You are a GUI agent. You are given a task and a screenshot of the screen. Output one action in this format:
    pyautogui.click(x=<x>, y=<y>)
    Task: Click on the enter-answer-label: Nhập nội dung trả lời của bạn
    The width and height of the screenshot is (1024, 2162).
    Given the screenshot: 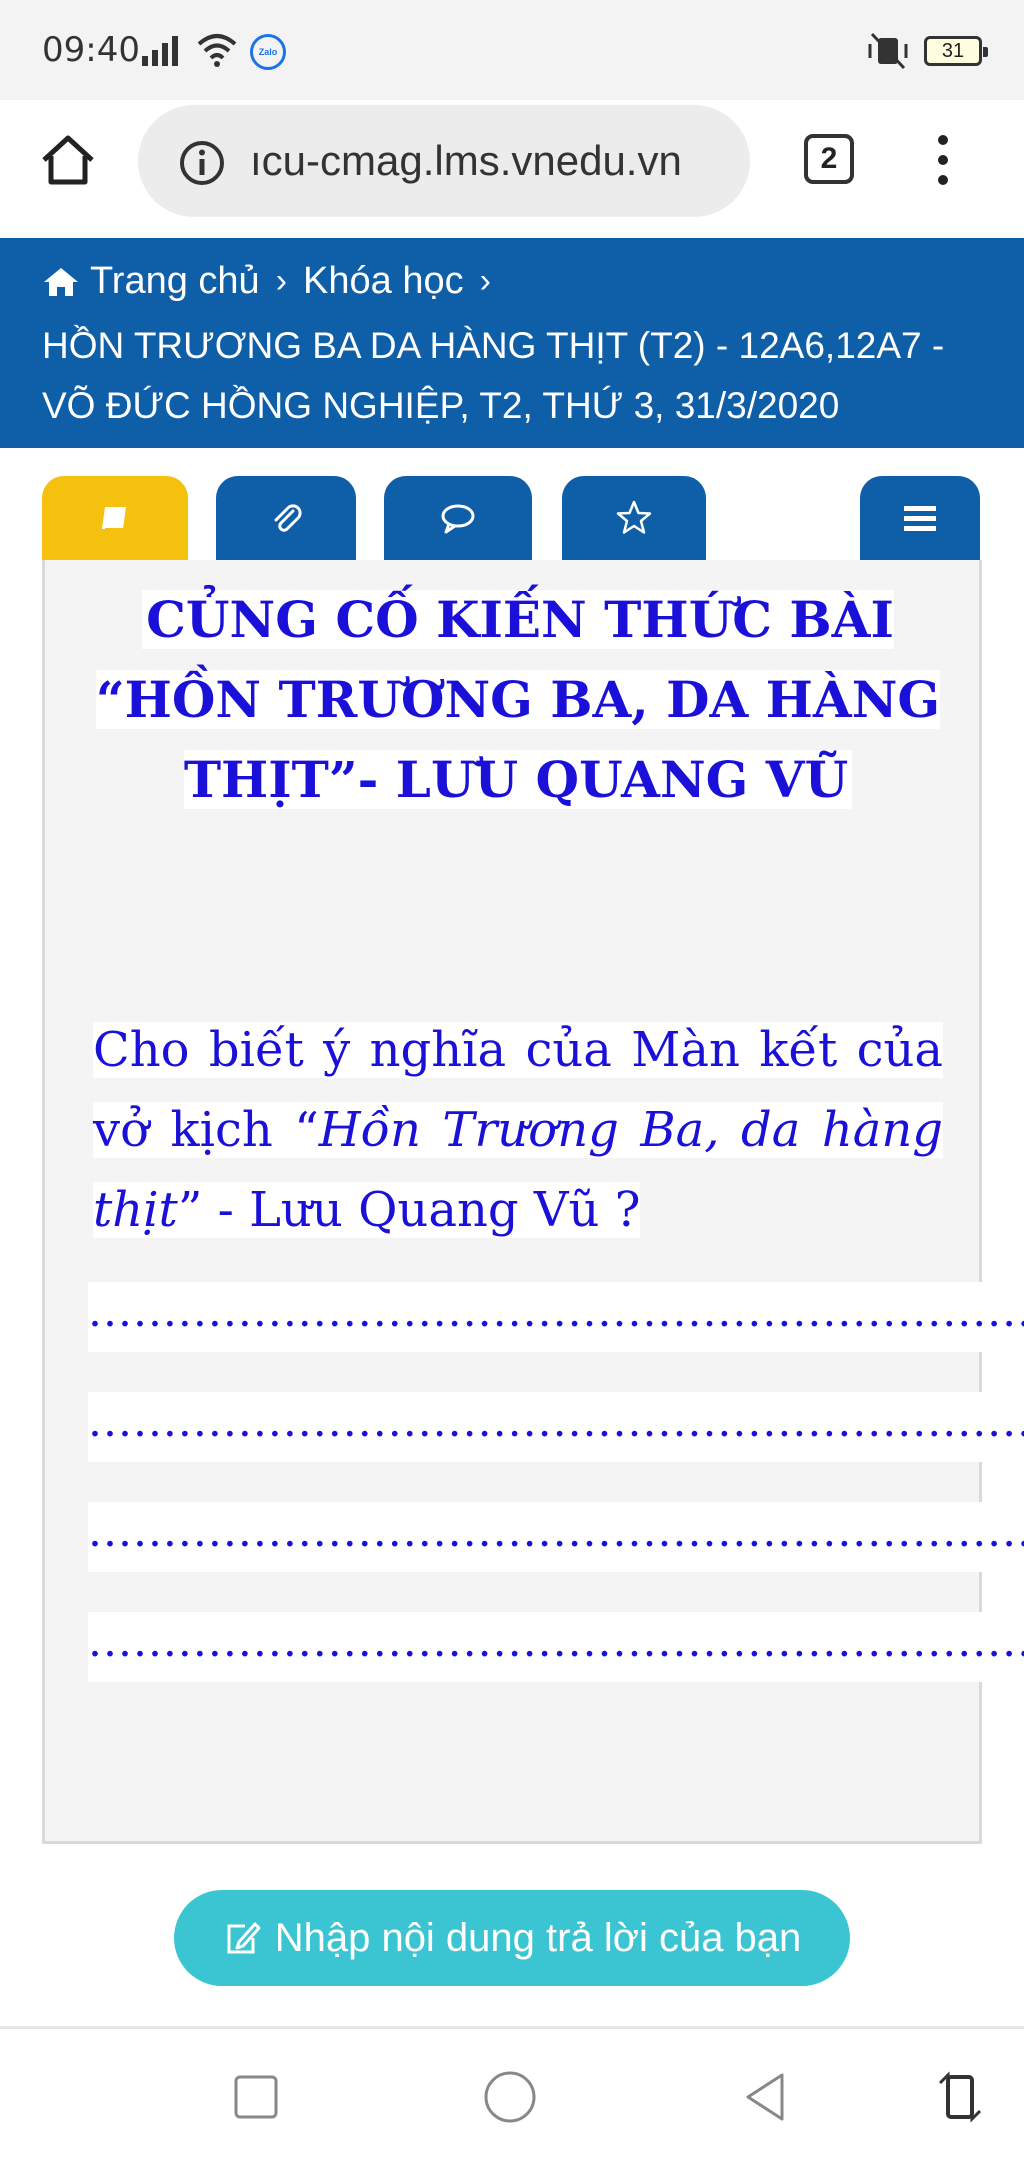 What is the action you would take?
    pyautogui.click(x=538, y=1937)
    